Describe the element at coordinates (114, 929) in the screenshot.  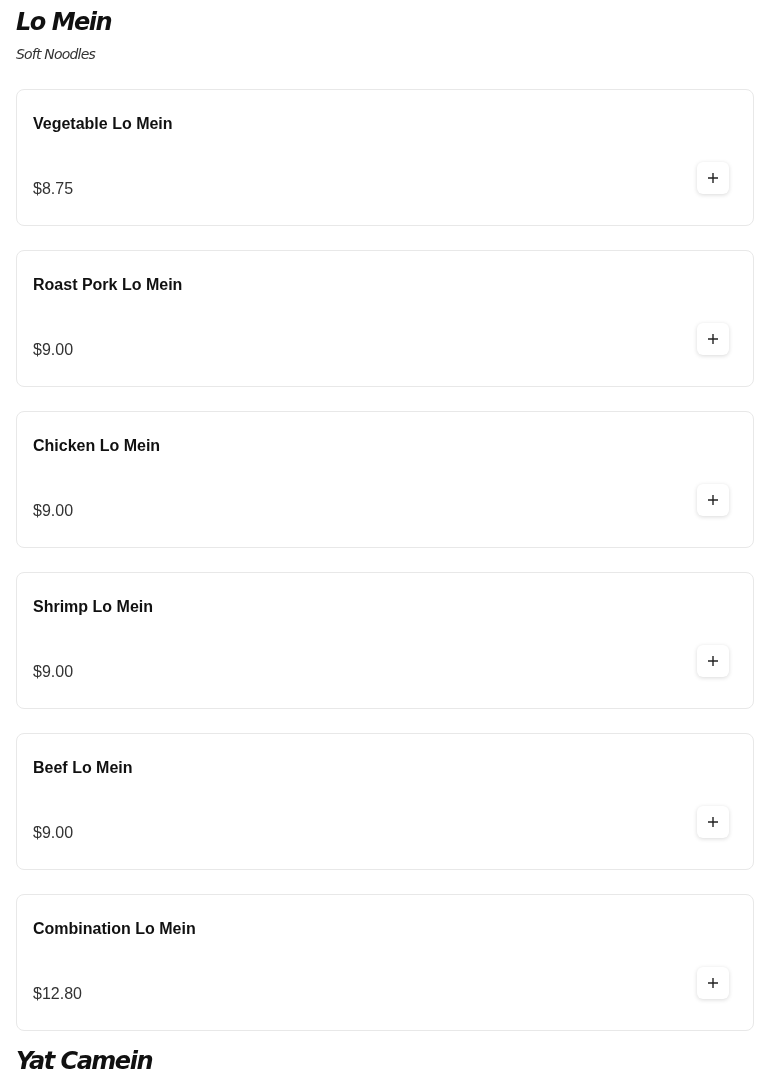
I see `item-name: Combination Lo Mein` at that location.